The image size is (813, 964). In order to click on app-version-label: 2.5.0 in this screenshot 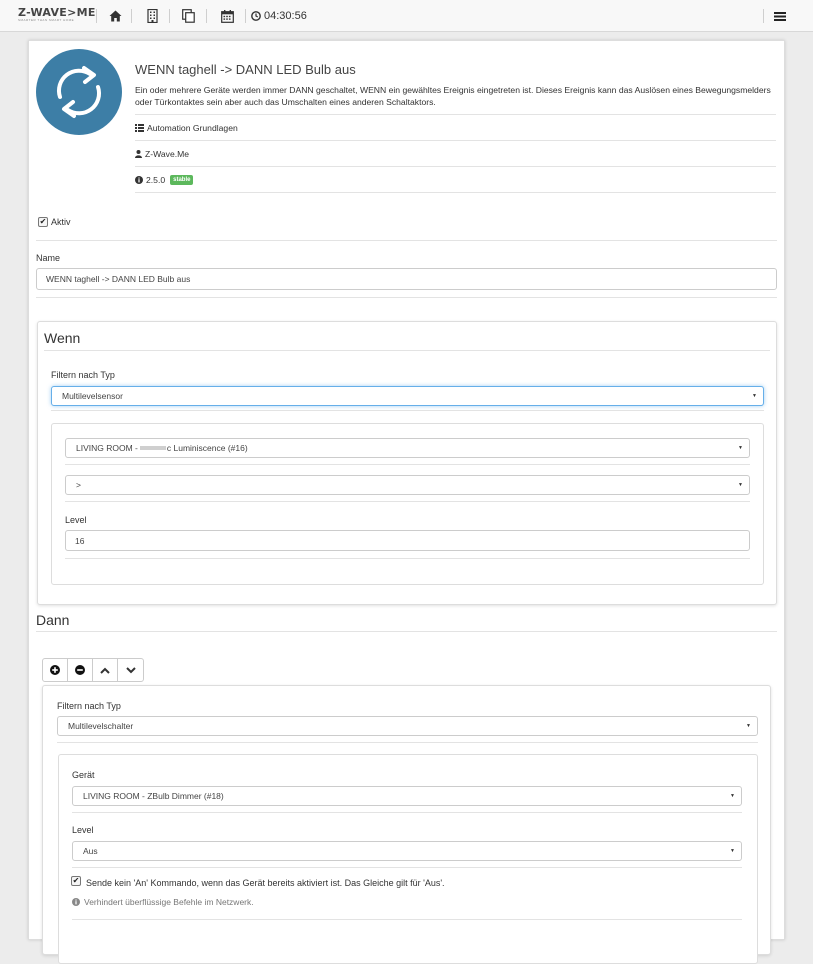, I will do `click(156, 179)`.